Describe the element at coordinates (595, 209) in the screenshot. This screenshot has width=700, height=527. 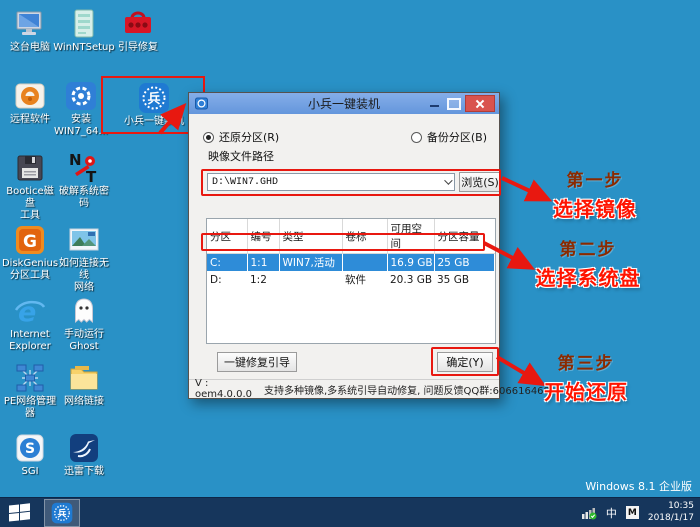
I see `step-1-subtitle: 选择镜像` at that location.